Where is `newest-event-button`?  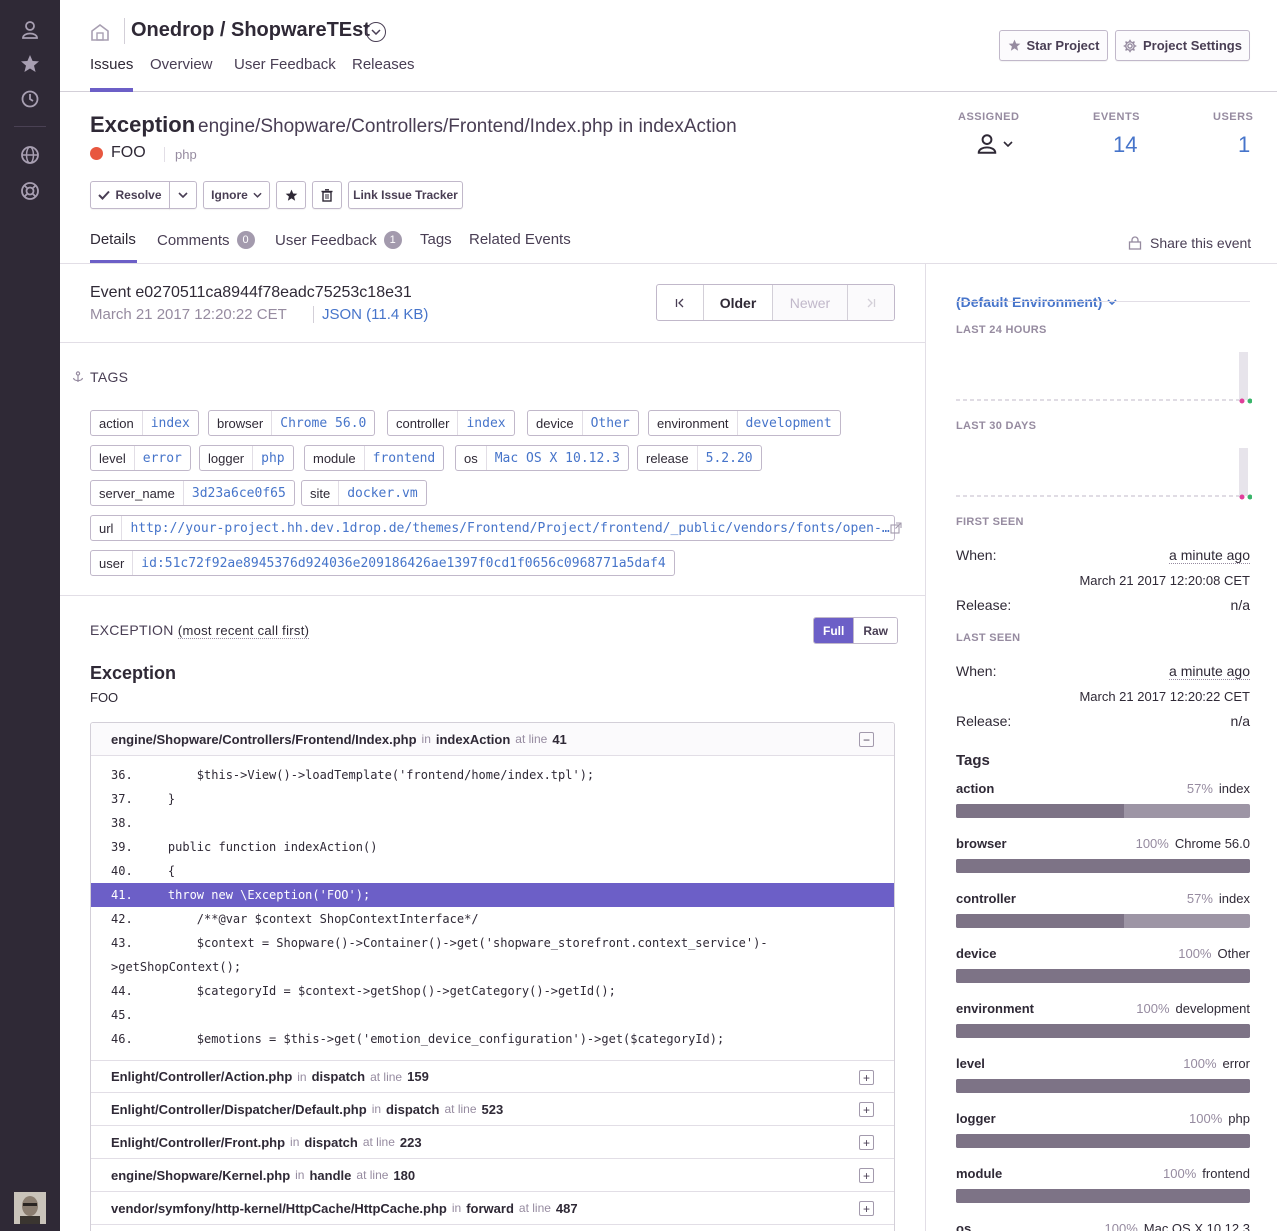 newest-event-button is located at coordinates (871, 302).